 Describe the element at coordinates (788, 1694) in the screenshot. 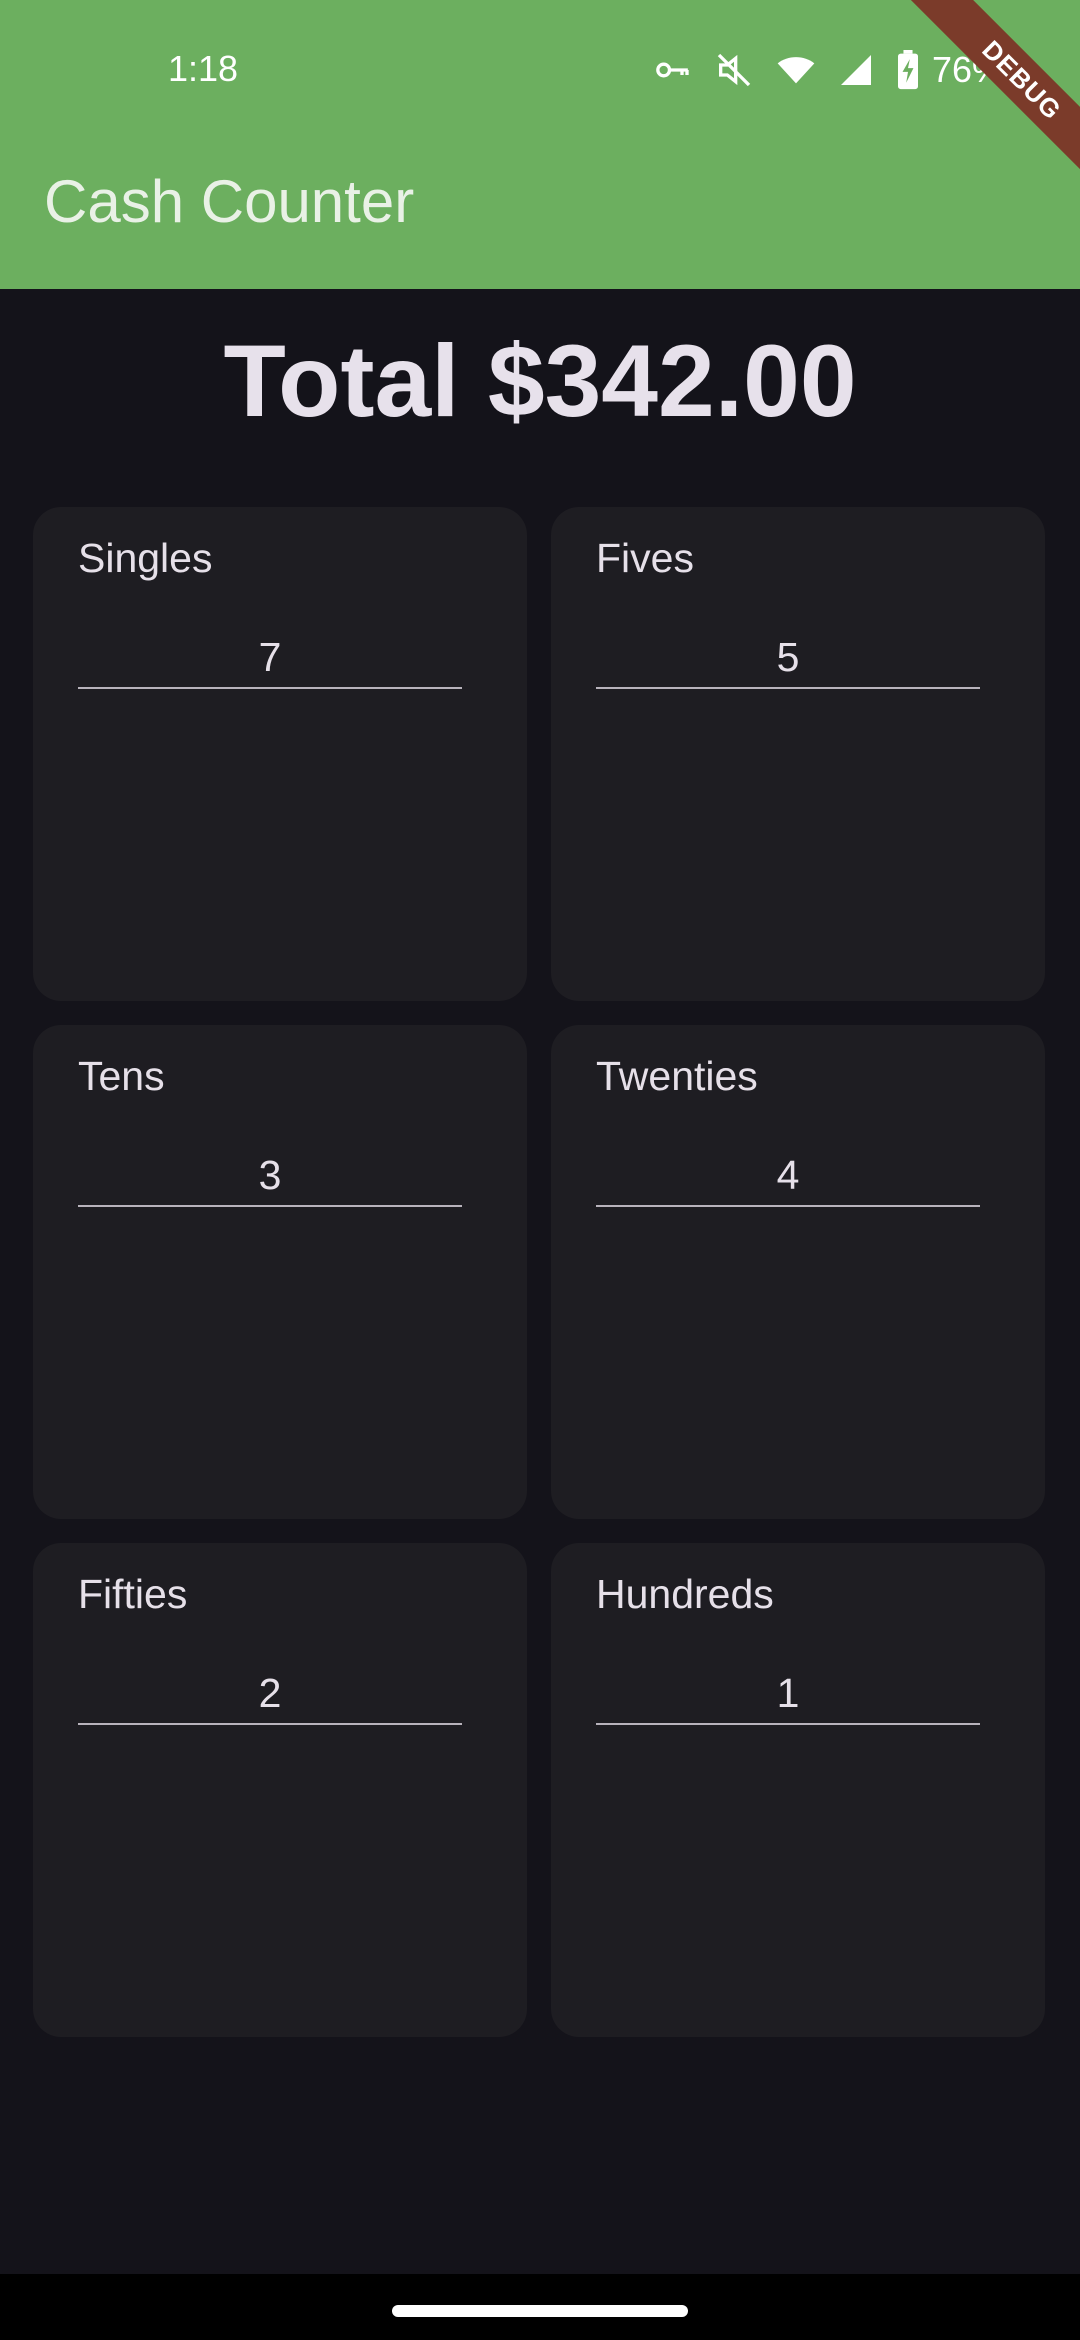

I see `hundreds-count-input: 1` at that location.